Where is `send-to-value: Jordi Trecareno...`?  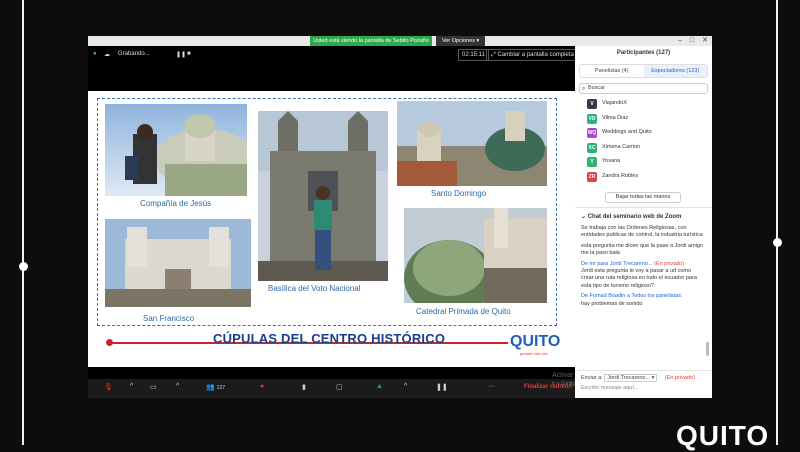 send-to-value: Jordi Trecareno... is located at coordinates (629, 378).